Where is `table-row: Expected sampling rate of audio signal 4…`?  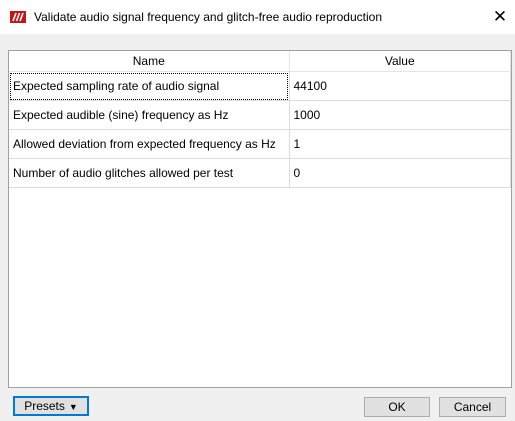 table-row: Expected sampling rate of audio signal 4… is located at coordinates (260, 86).